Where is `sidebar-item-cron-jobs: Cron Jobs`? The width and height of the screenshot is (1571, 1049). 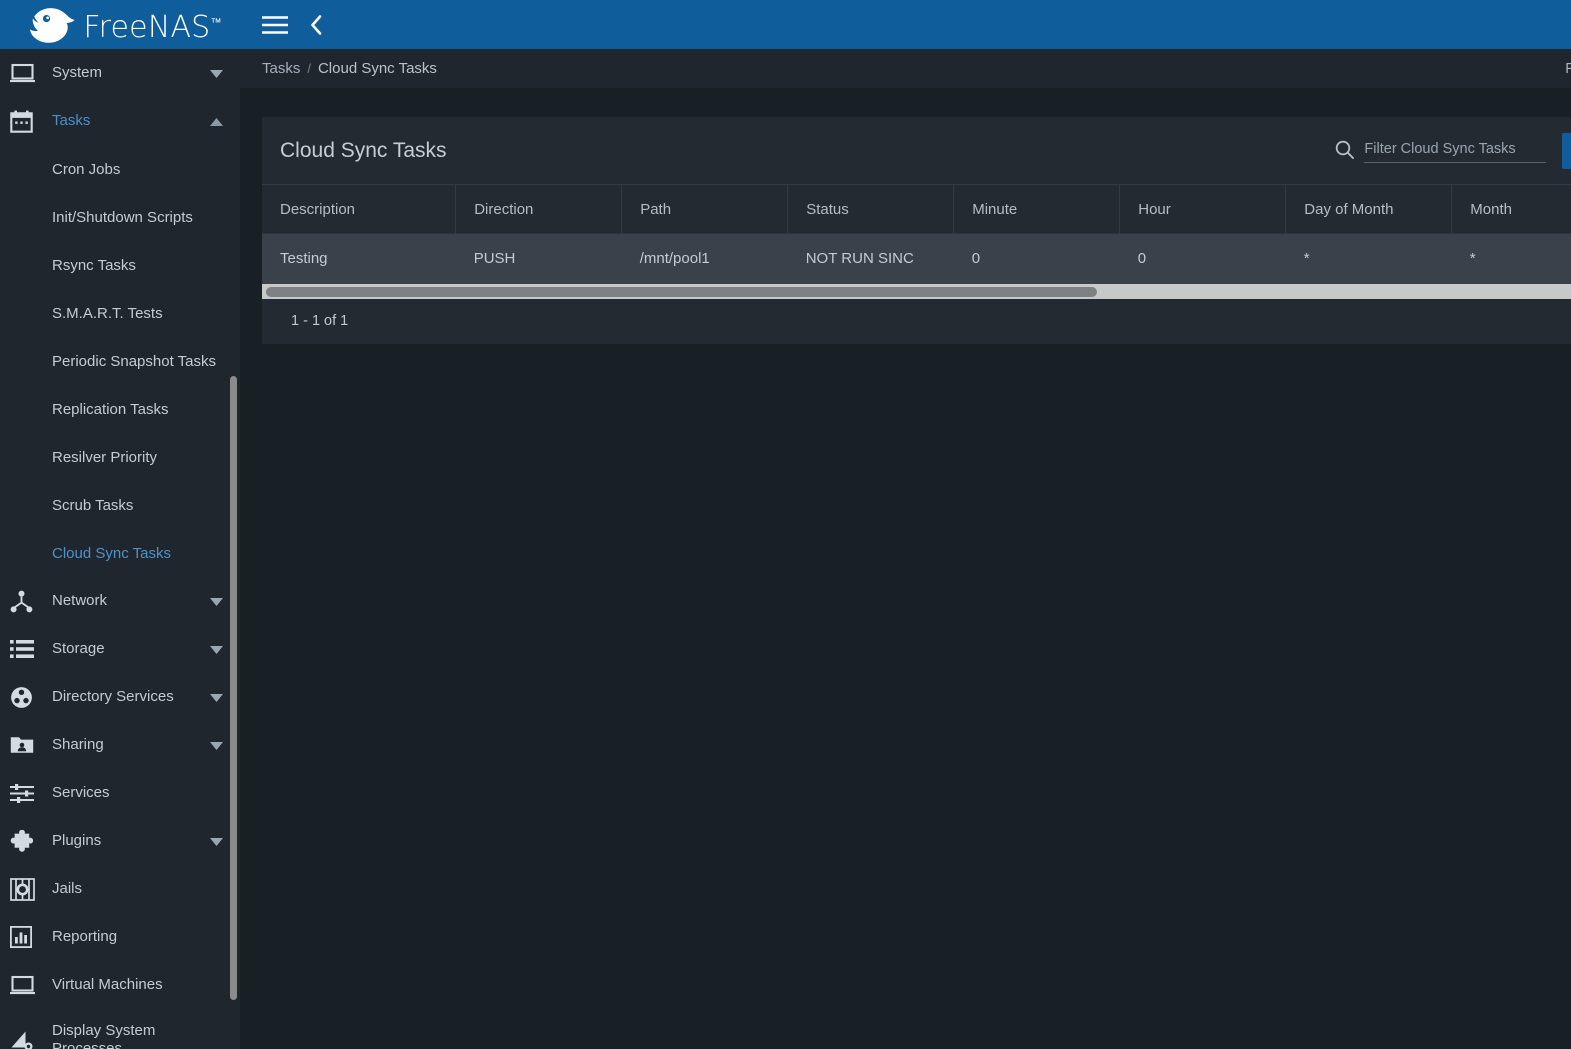 sidebar-item-cron-jobs: Cron Jobs is located at coordinates (120, 169).